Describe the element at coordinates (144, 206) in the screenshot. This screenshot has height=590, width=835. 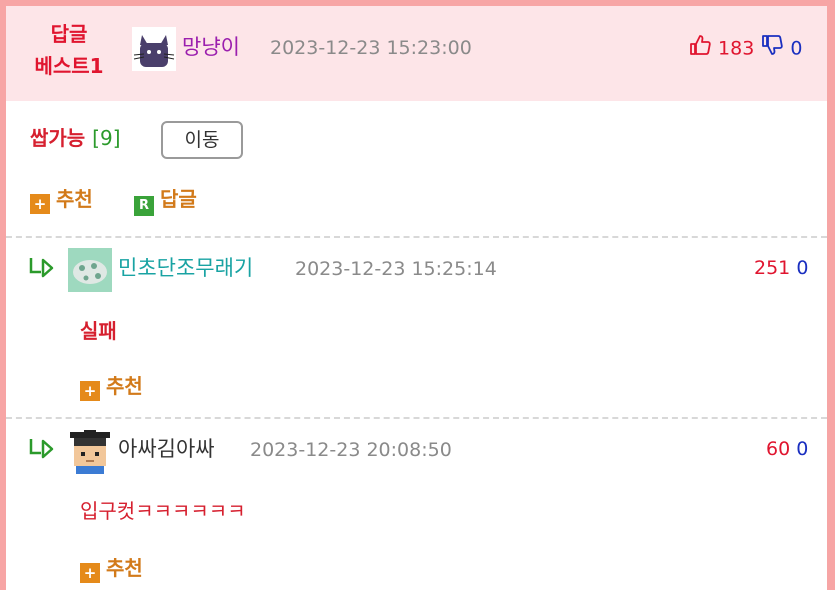
I see `reply-icon: R` at that location.